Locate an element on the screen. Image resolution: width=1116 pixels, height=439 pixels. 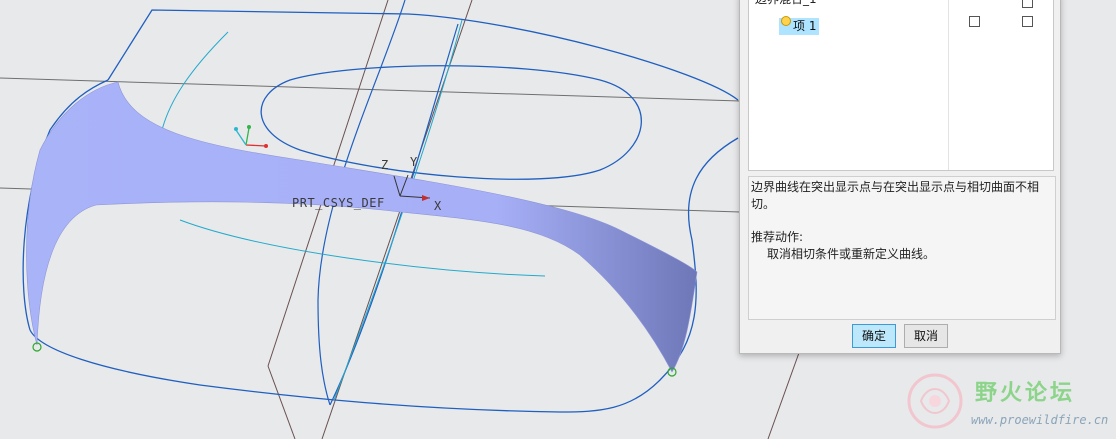
item-tree: 边界混合_1 项 1 is located at coordinates (901, 85).